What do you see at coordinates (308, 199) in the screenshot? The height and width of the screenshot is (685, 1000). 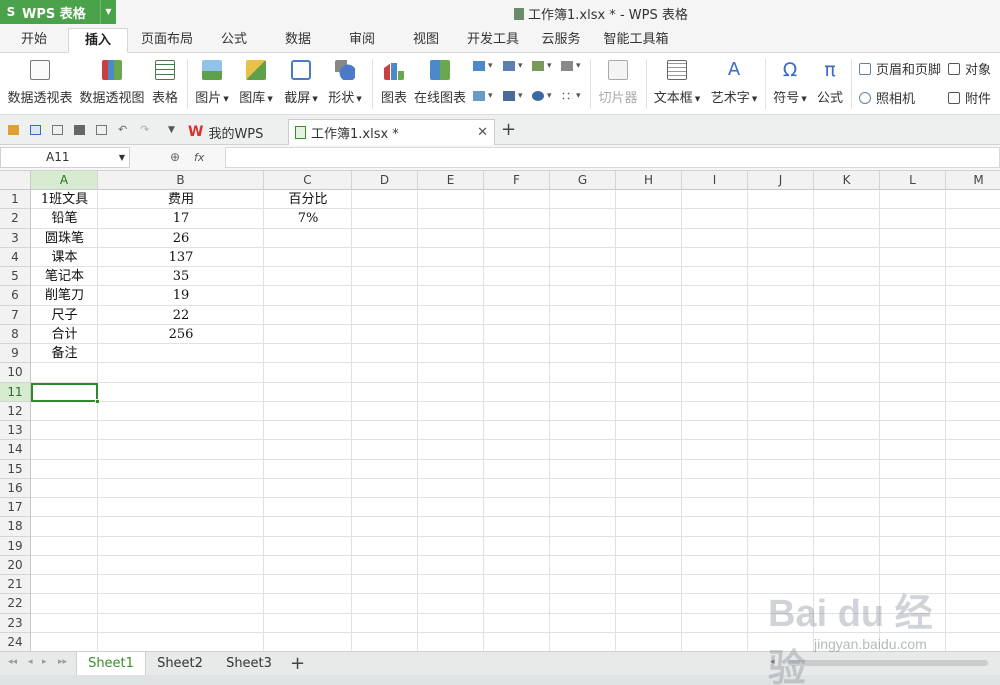 I see `cell-c1: 百分比` at bounding box center [308, 199].